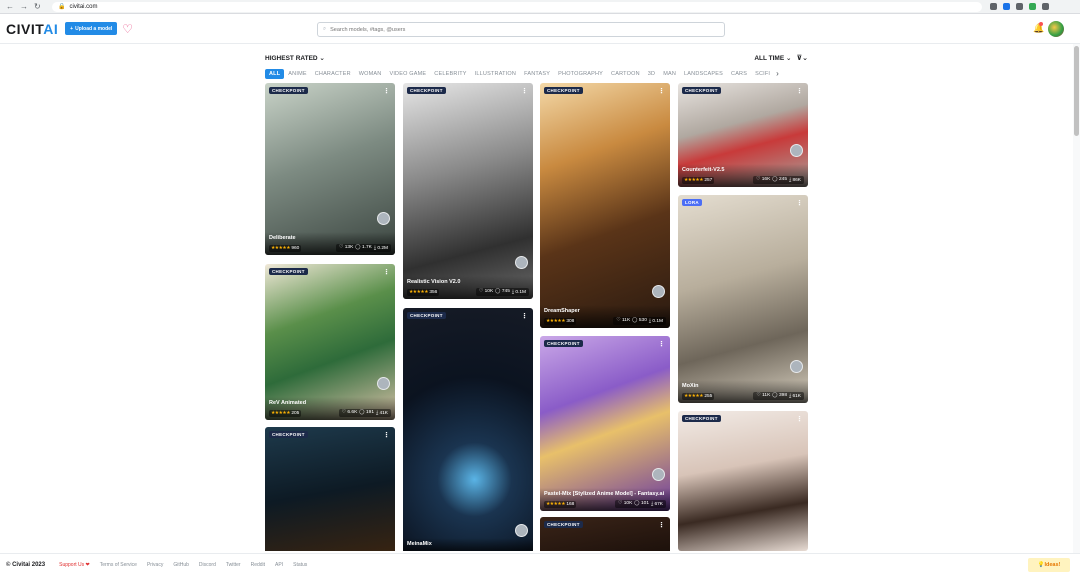 This screenshot has height=576, width=1080. I want to click on reload-icon: ↻, so click(37, 6).